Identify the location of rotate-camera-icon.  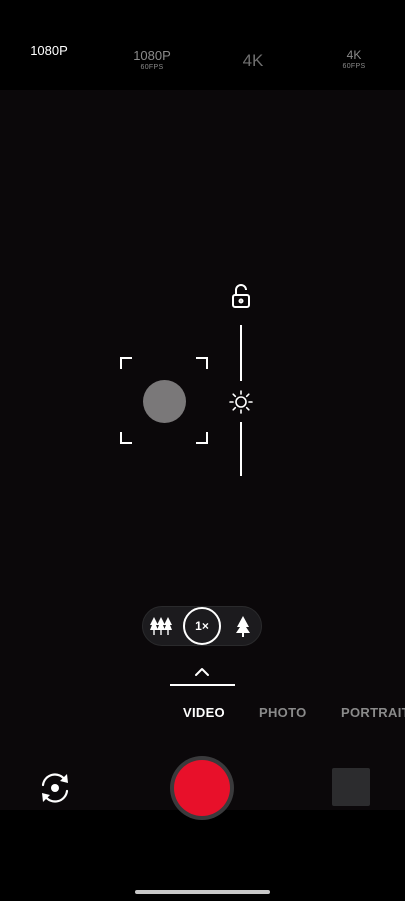
(55, 788).